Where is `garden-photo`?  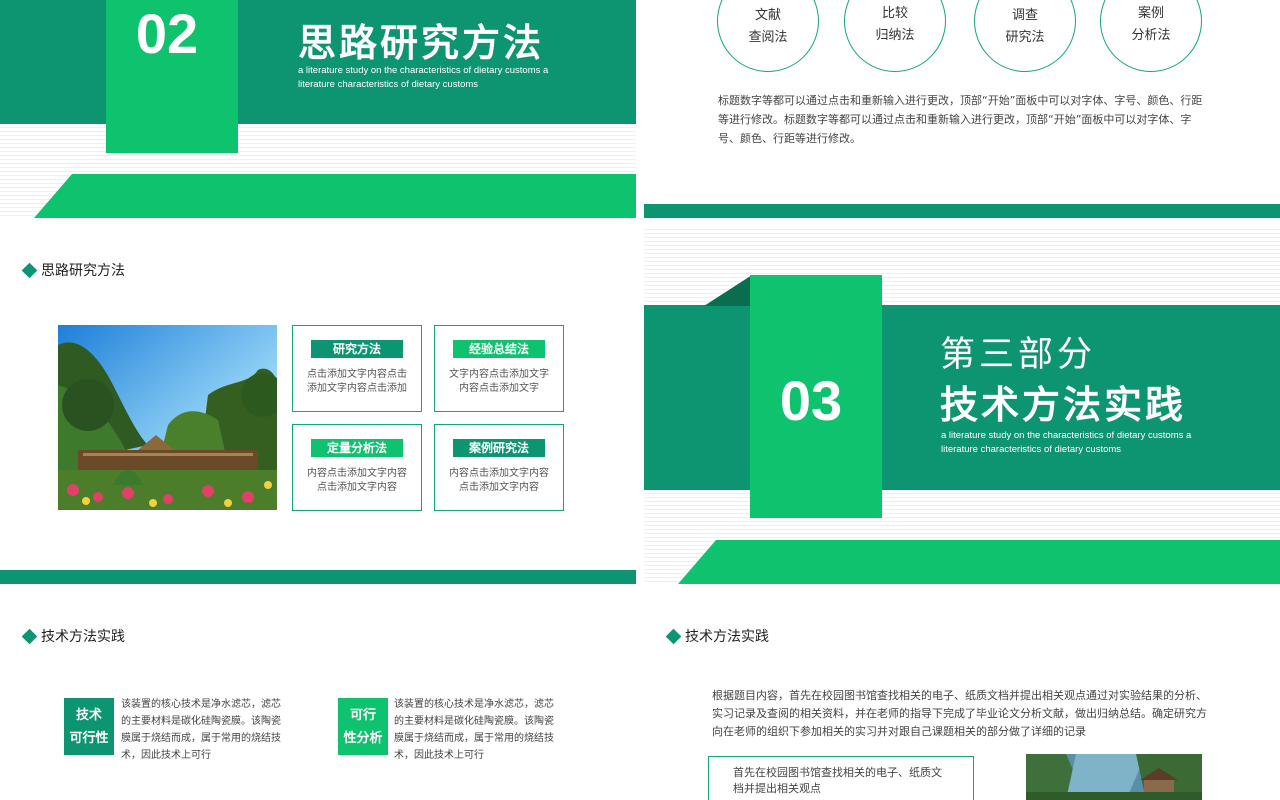 garden-photo is located at coordinates (167, 417).